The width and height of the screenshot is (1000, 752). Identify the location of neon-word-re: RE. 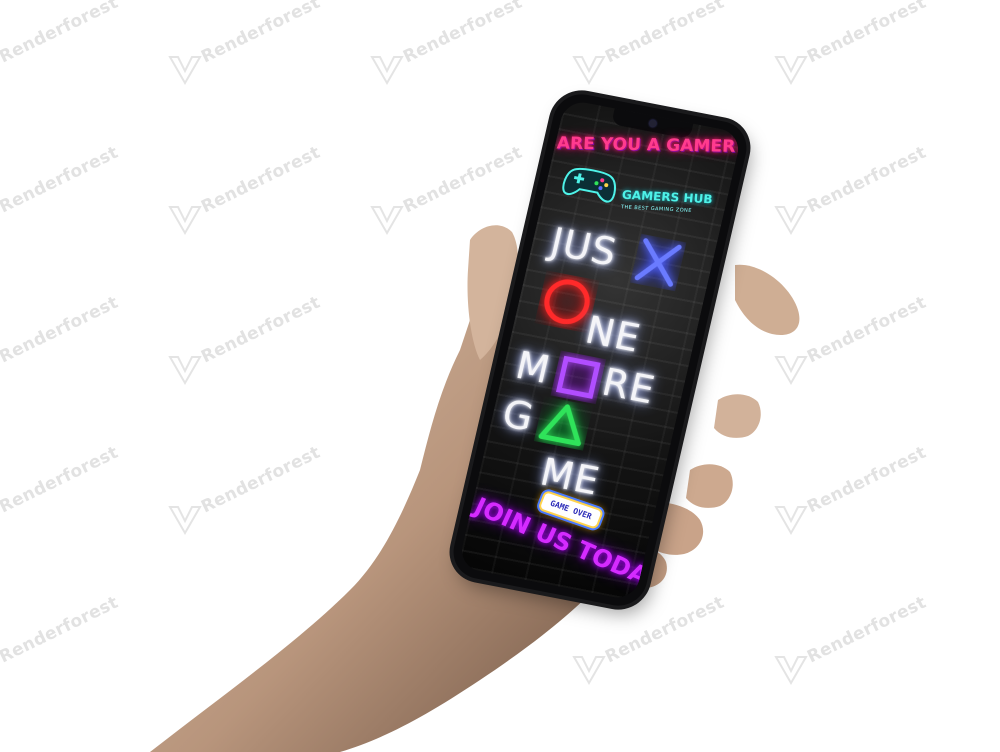
(629, 386).